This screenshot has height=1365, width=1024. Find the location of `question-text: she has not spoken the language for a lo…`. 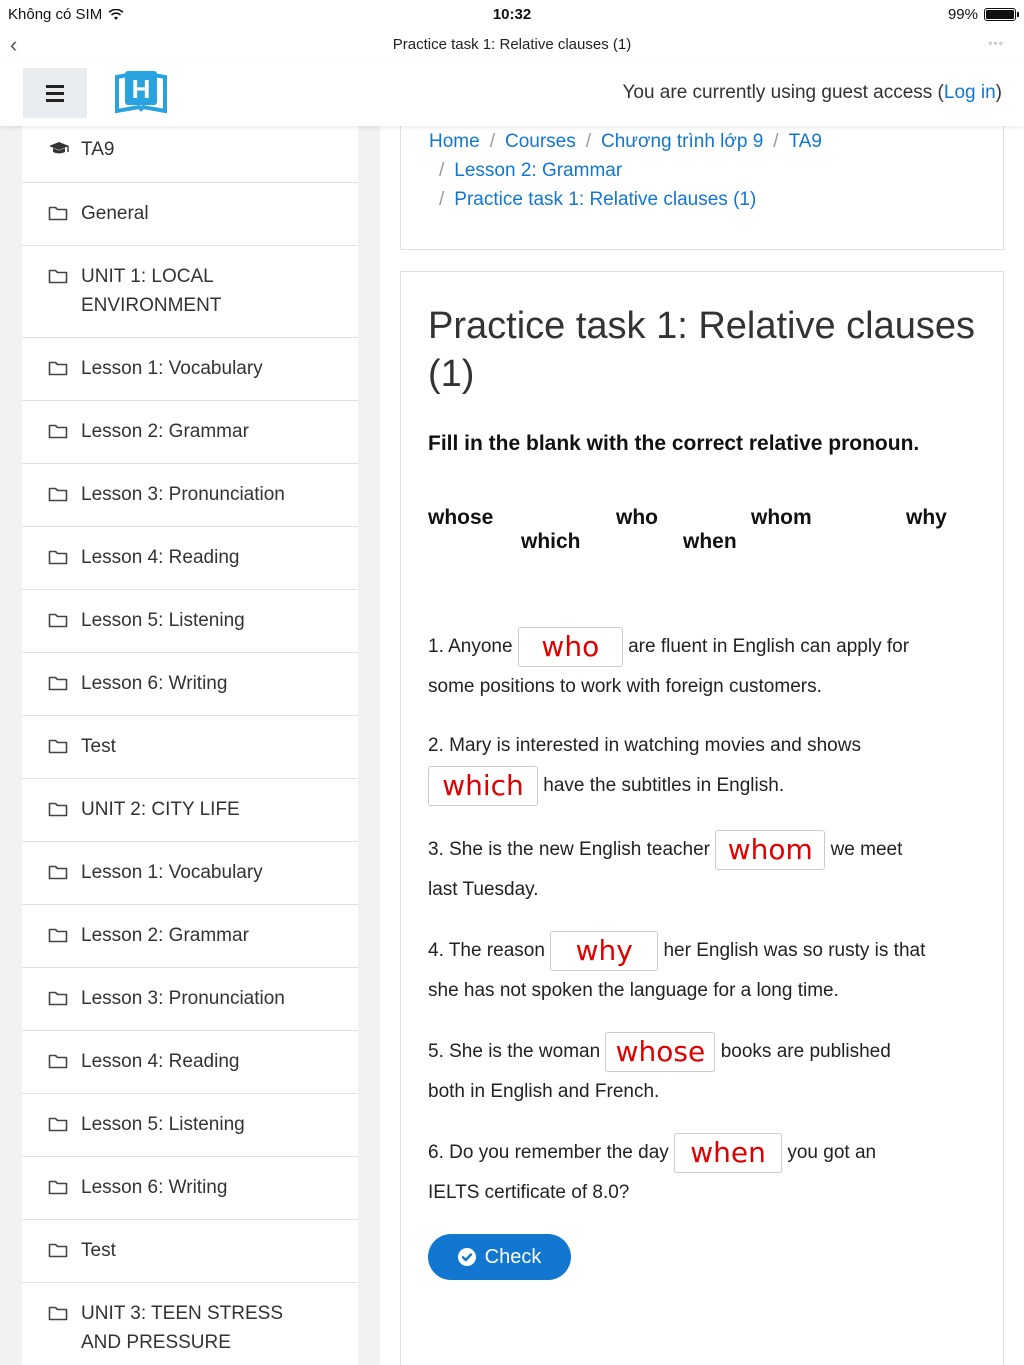

question-text: she has not spoken the language for a lo… is located at coordinates (633, 991).